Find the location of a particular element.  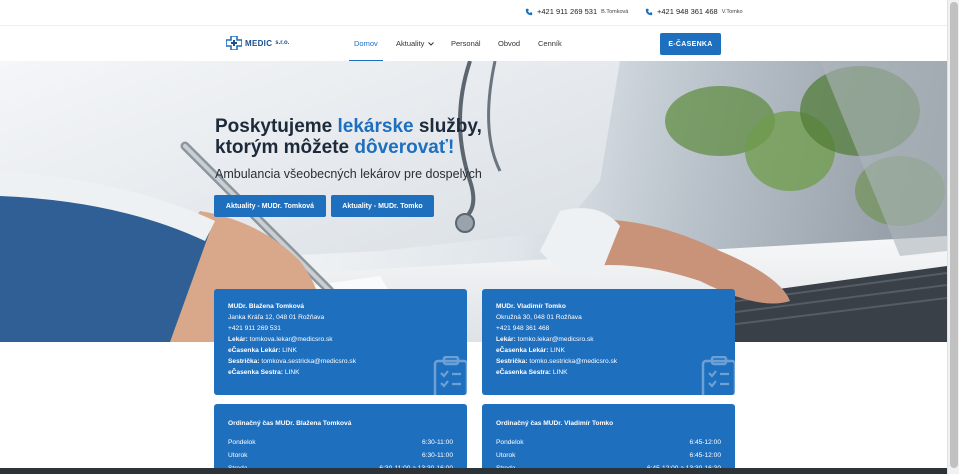

phone-contact-tomko: +421 948 361 468 V.Tomko is located at coordinates (694, 11).